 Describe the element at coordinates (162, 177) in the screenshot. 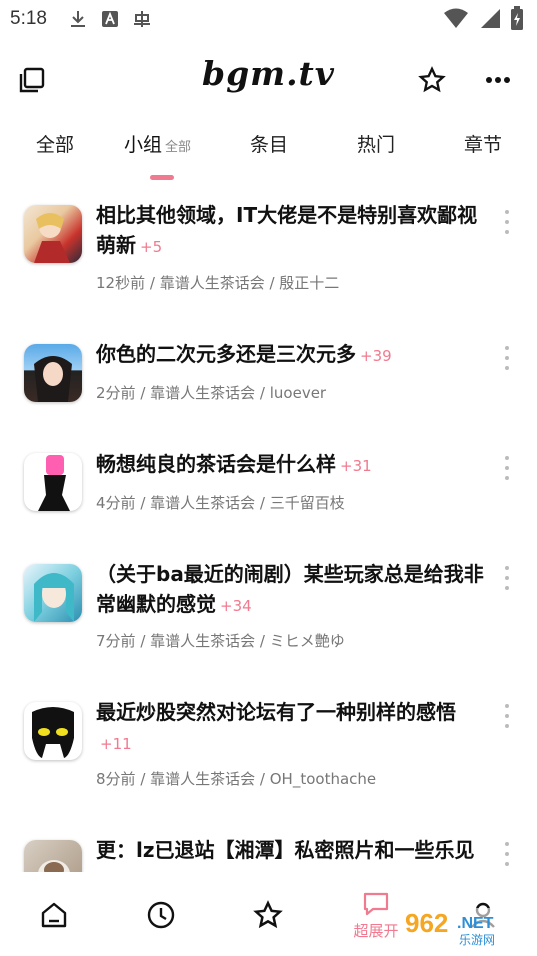

I see `active-tab-indicator` at that location.